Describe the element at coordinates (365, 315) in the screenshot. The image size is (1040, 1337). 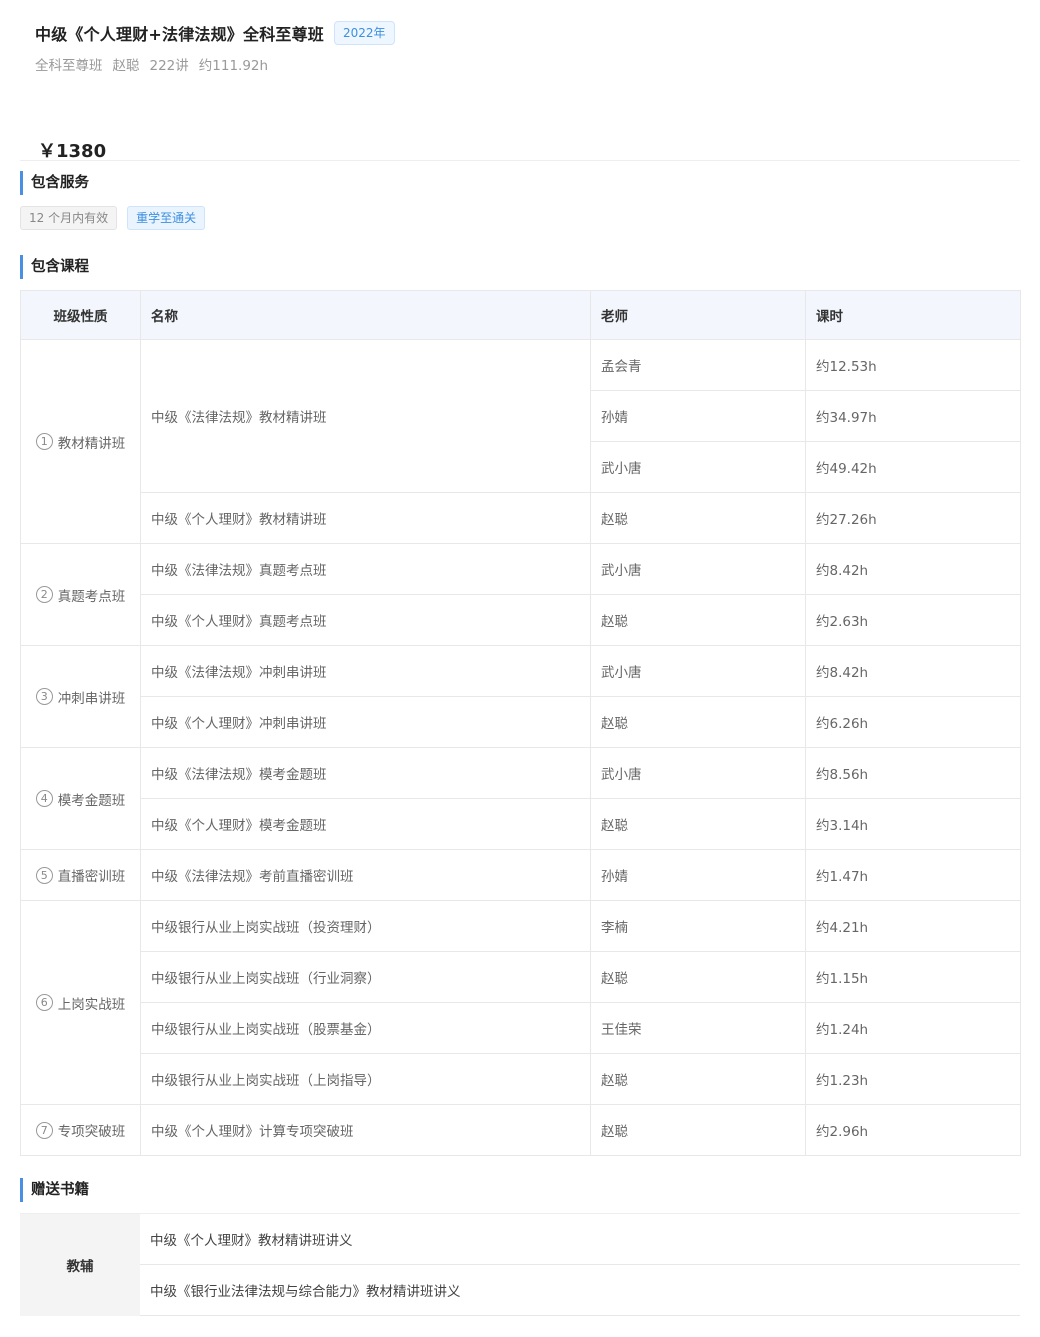
I see `header-name: 名称` at that location.